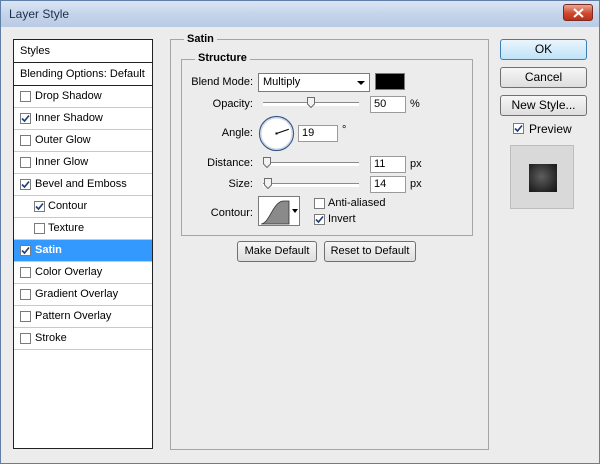  I want to click on preview-label: Preview, so click(550, 129).